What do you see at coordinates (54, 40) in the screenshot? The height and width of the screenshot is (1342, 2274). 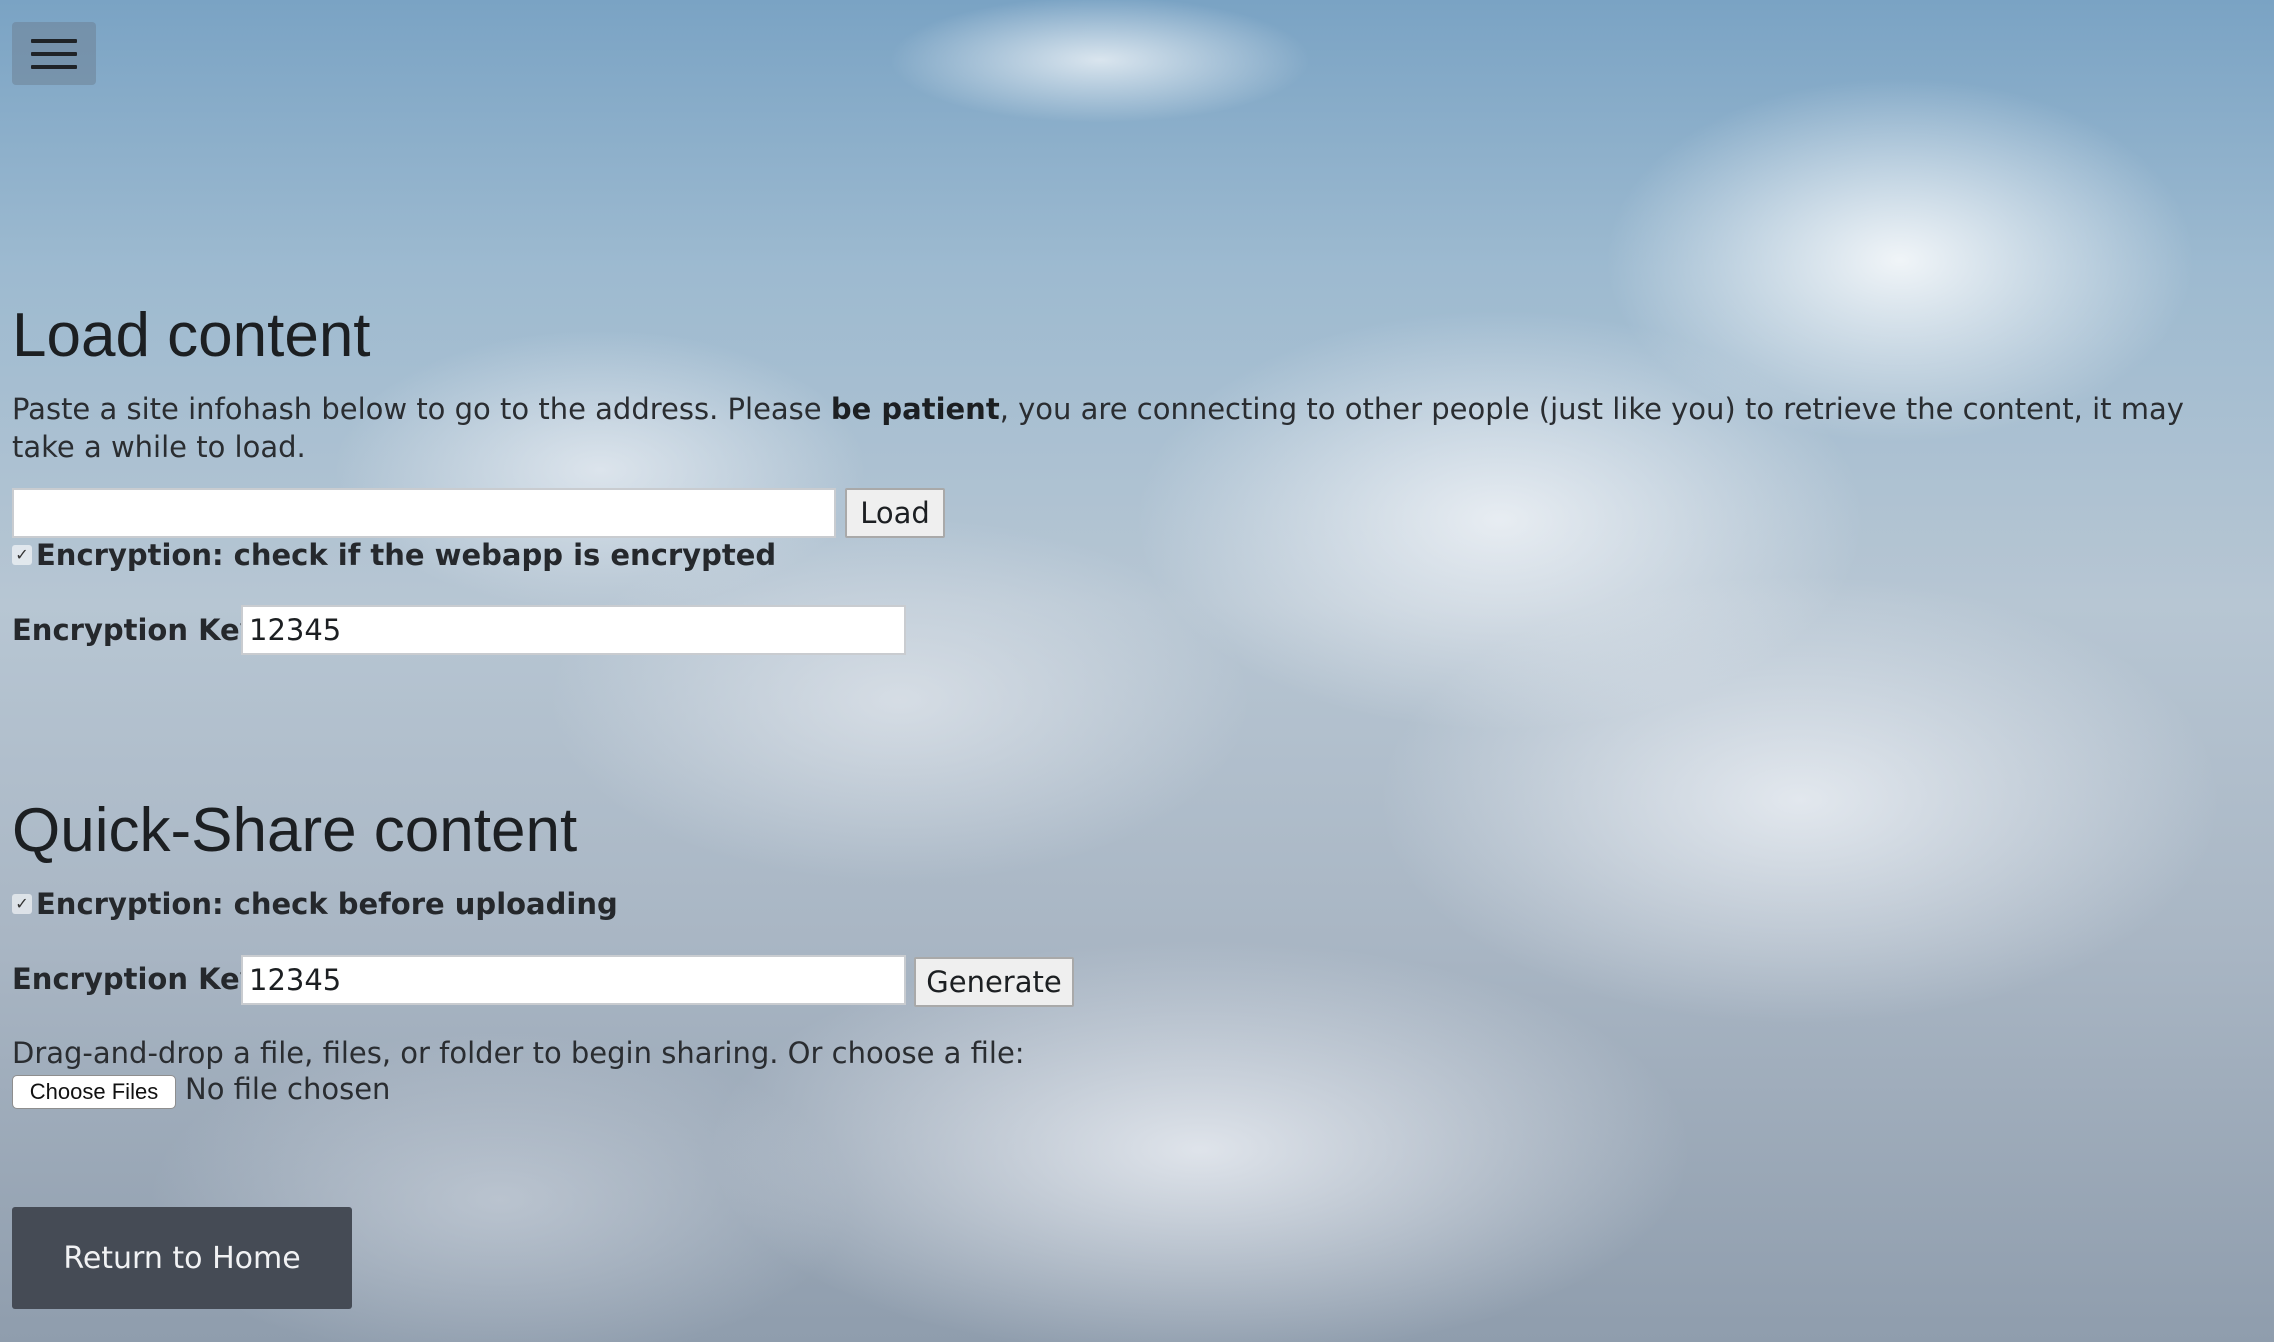 I see `hamburger-menu-icon` at bounding box center [54, 40].